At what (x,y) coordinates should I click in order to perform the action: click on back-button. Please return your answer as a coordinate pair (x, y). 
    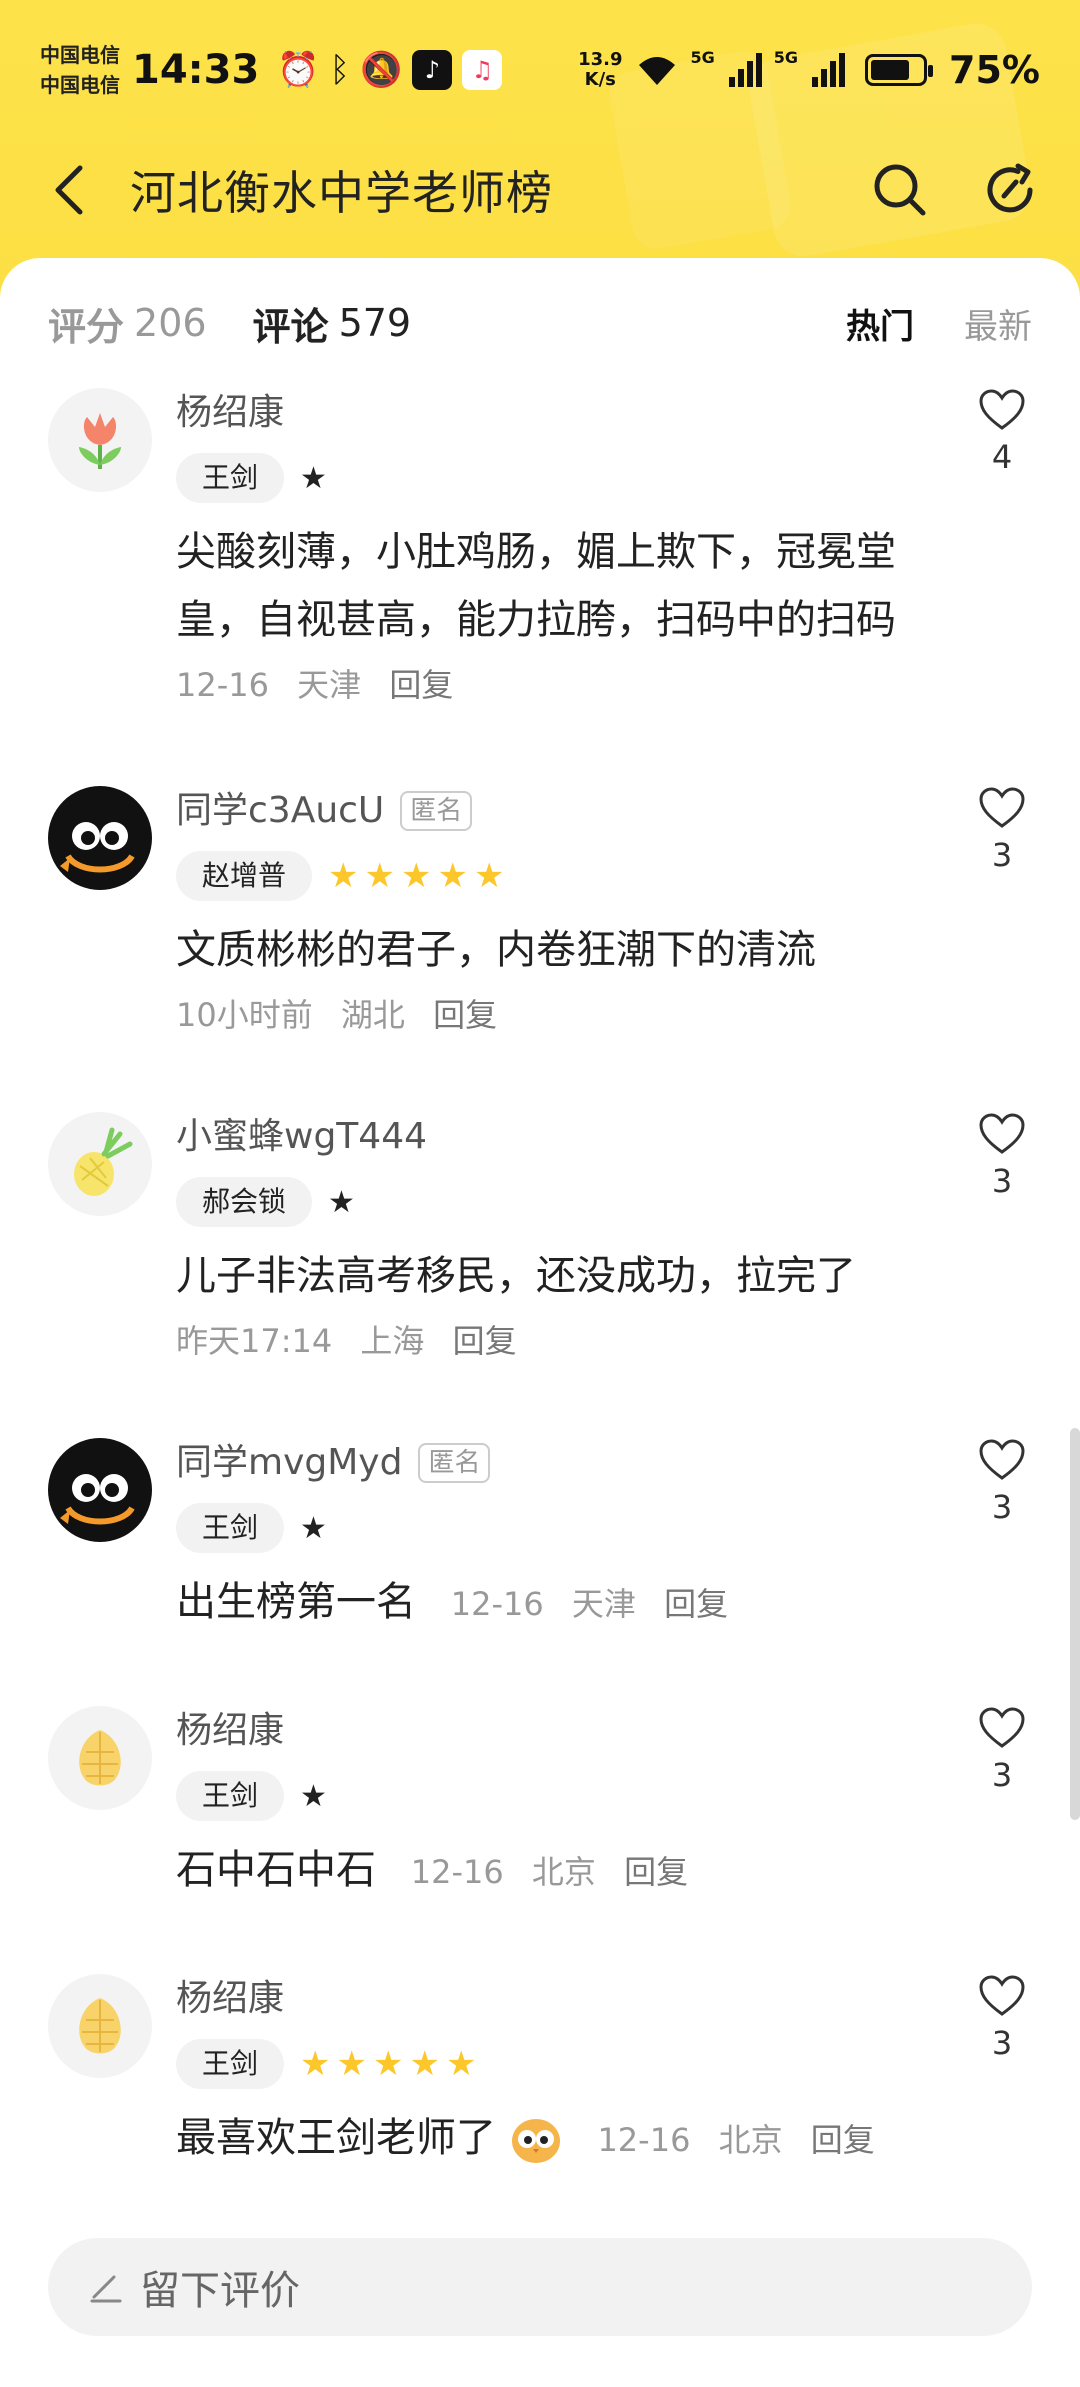
    Looking at the image, I should click on (70, 190).